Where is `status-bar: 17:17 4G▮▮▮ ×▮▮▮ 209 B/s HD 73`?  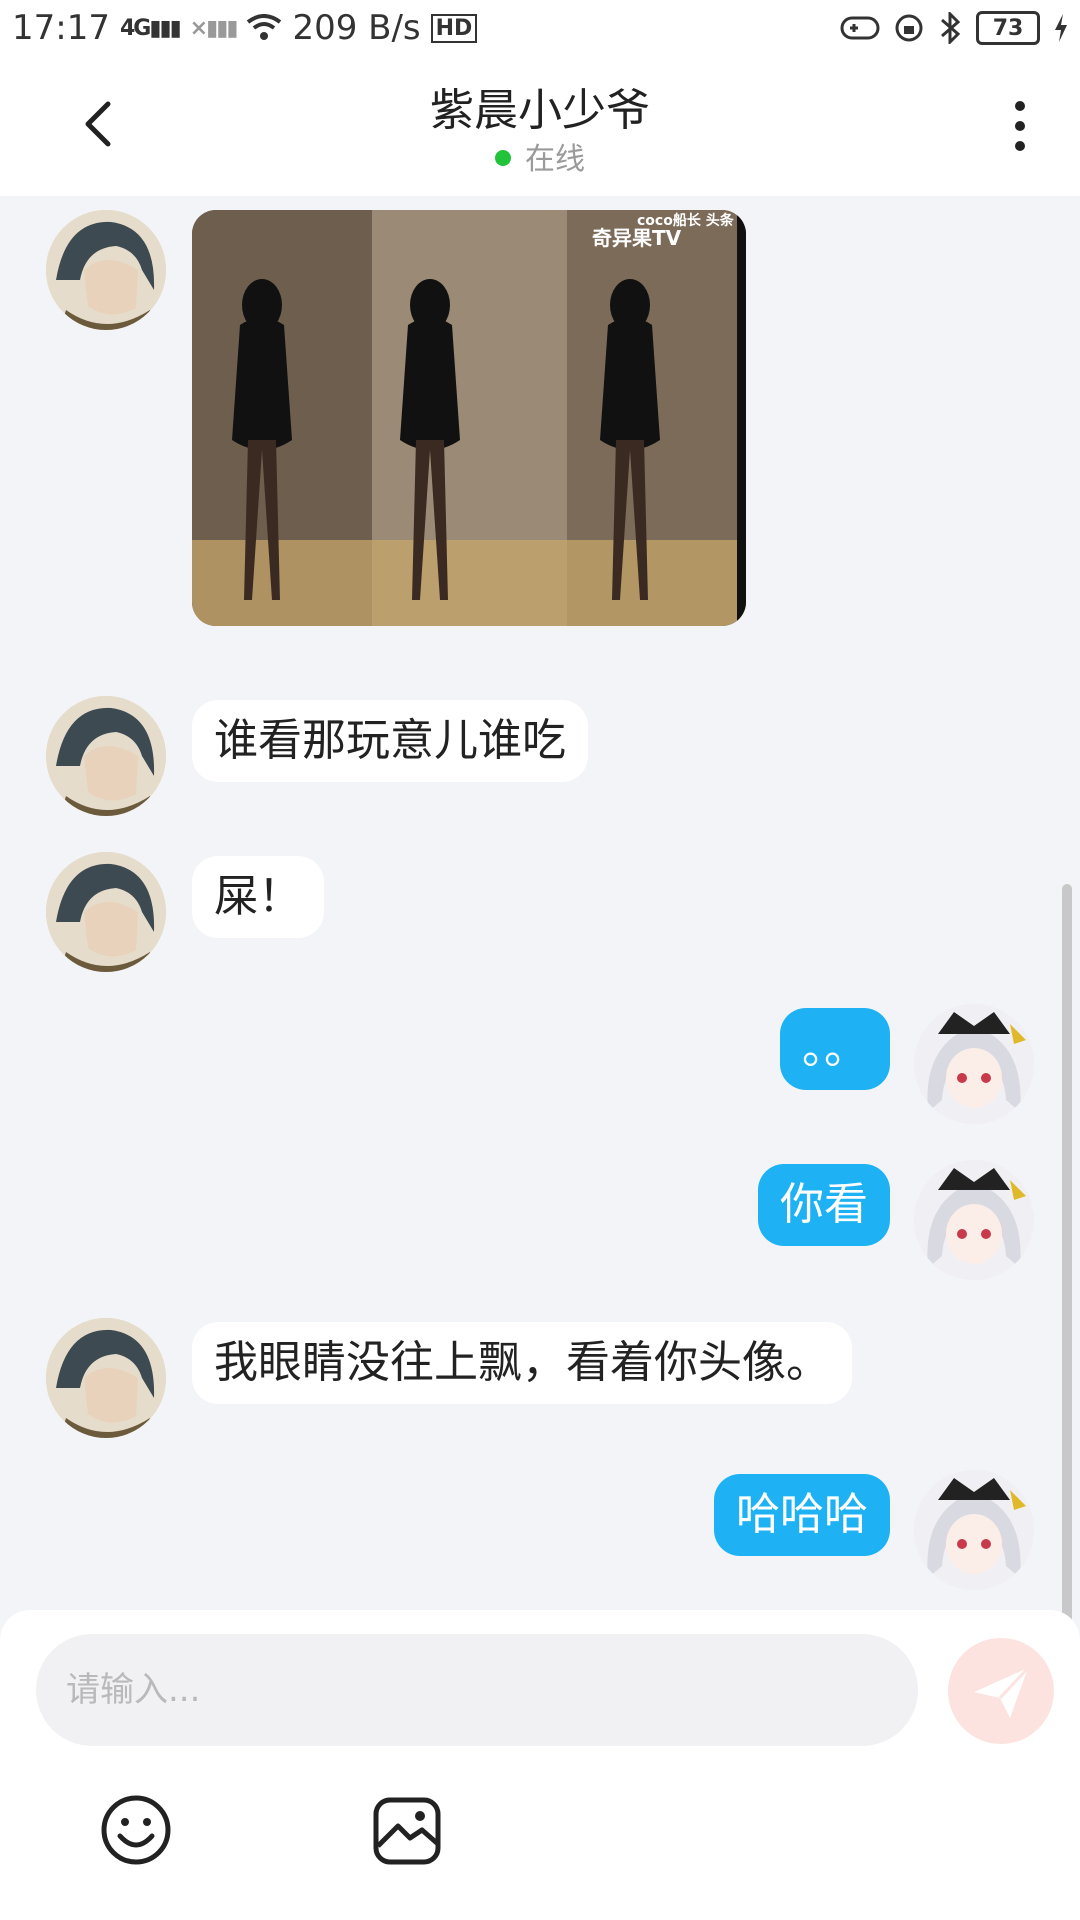
status-bar: 17:17 4G▮▮▮ ×▮▮▮ 209 B/s HD 73 is located at coordinates (540, 28).